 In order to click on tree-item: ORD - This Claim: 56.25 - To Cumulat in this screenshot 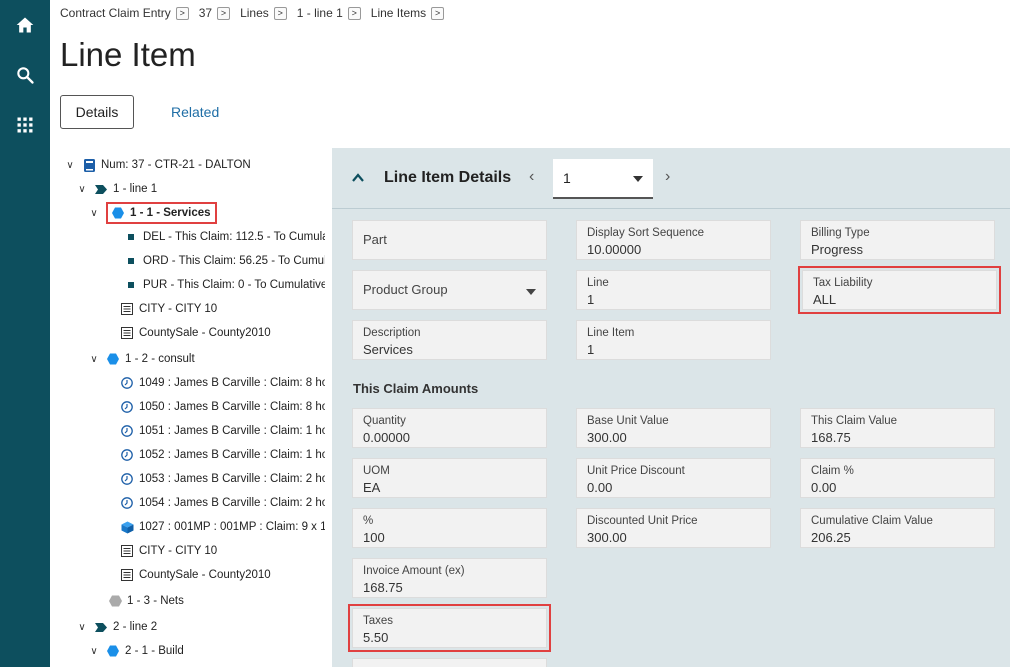, I will do `click(224, 261)`.